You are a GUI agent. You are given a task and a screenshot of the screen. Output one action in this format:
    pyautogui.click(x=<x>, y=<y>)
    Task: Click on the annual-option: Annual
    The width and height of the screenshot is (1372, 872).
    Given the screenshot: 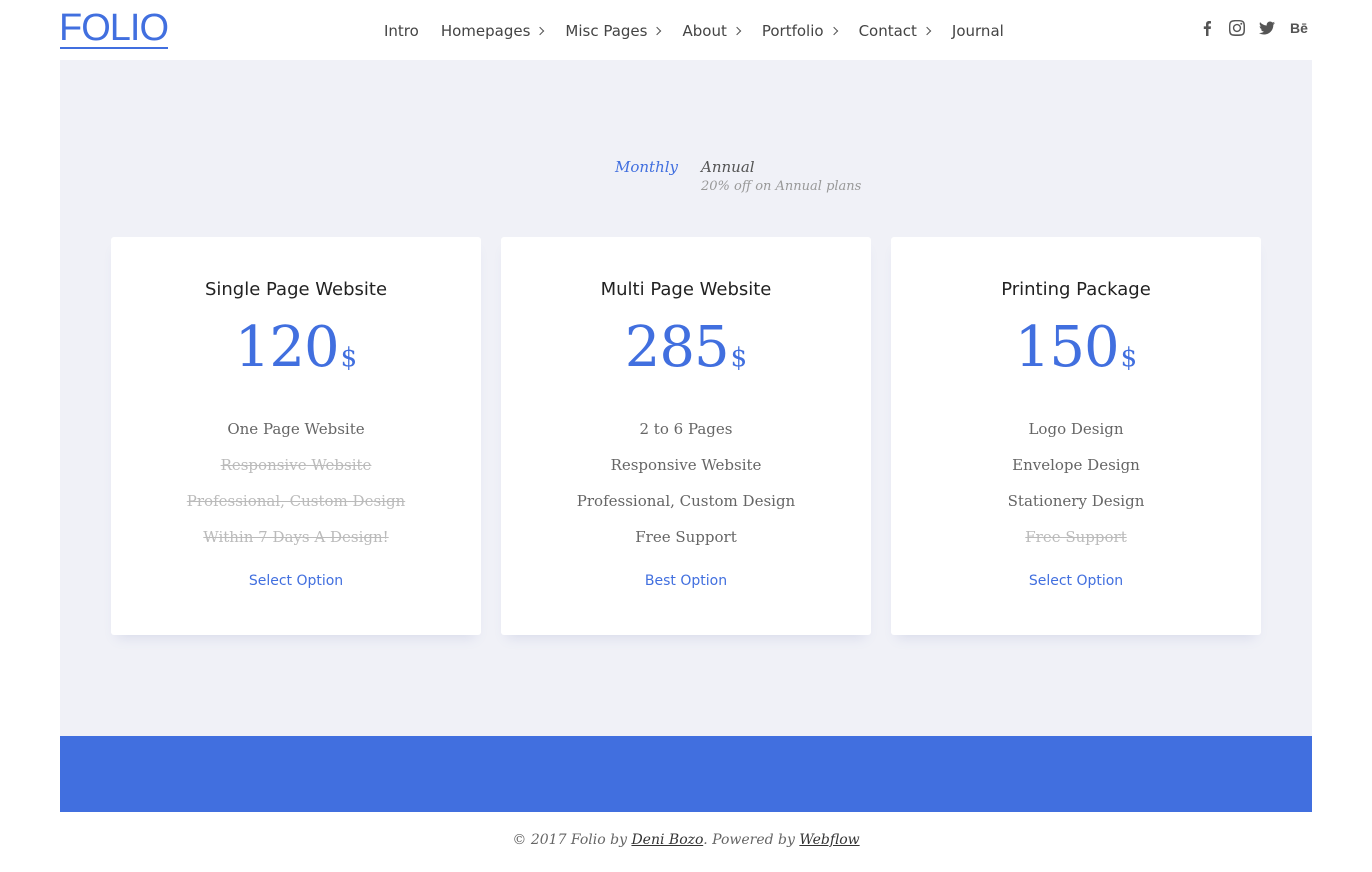 What is the action you would take?
    pyautogui.click(x=728, y=167)
    